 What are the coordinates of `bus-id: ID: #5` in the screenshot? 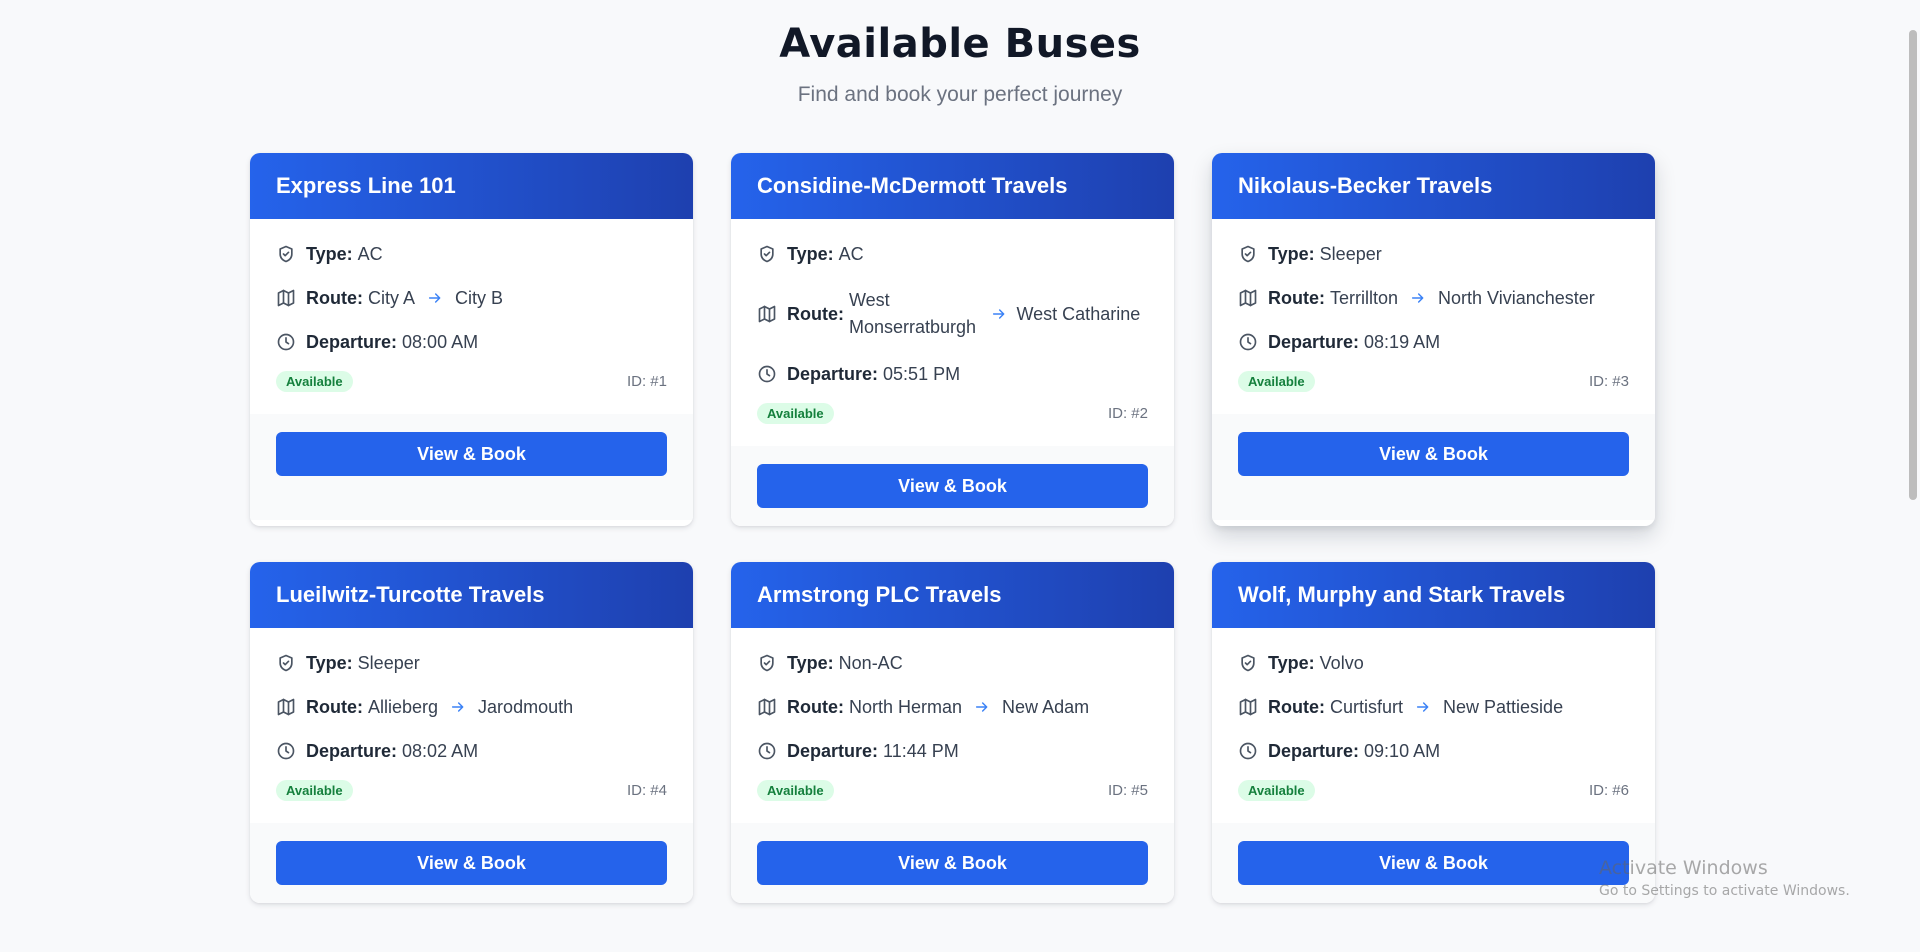 It's located at (1127, 790).